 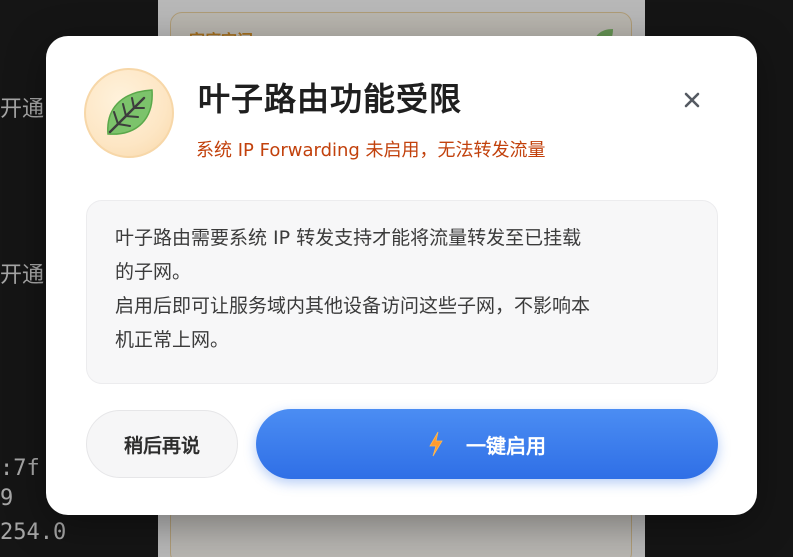 What do you see at coordinates (506, 445) in the screenshot?
I see `enable-button-label: 一键启用` at bounding box center [506, 445].